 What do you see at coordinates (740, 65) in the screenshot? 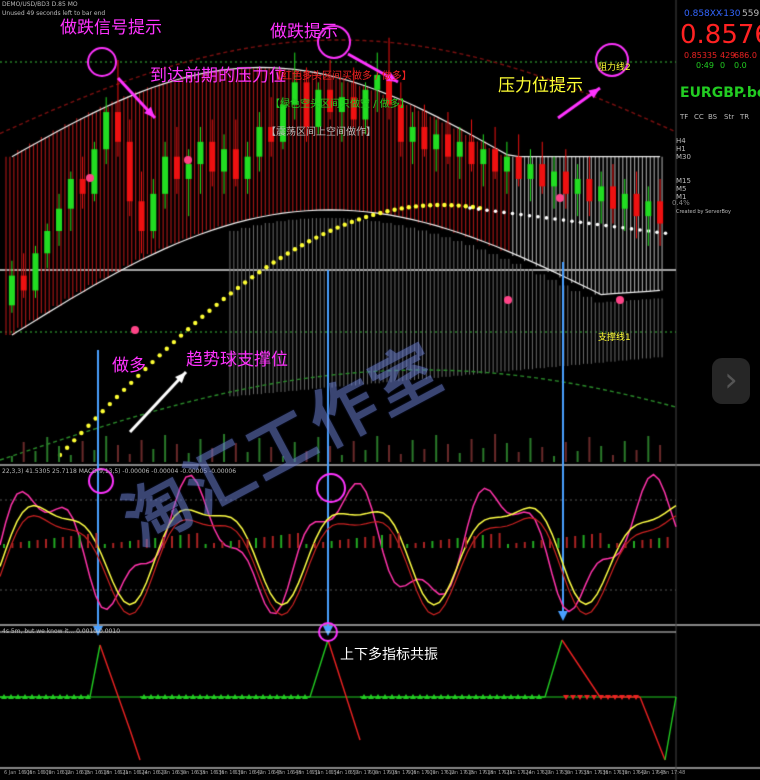
I see `panel-low2-value-3: 0.0` at bounding box center [740, 65].